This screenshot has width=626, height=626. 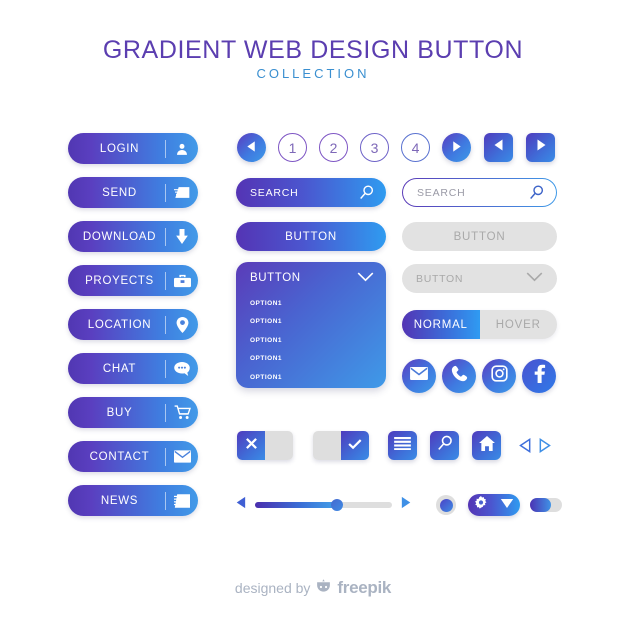 I want to click on select-disabled-label: BUTTON, so click(x=440, y=278).